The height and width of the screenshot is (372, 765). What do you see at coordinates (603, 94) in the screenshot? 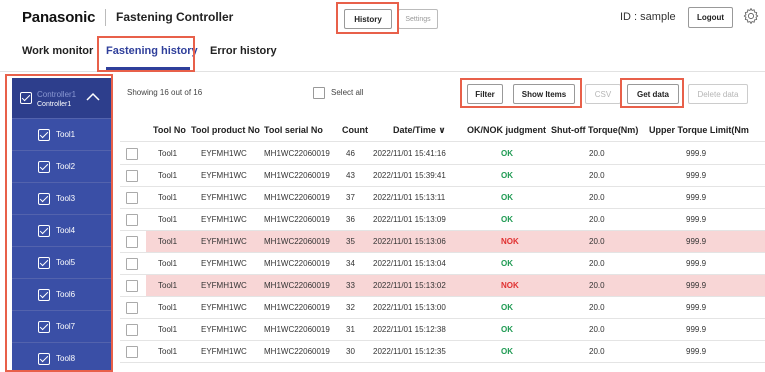
I see `csv-button: CSV` at bounding box center [603, 94].